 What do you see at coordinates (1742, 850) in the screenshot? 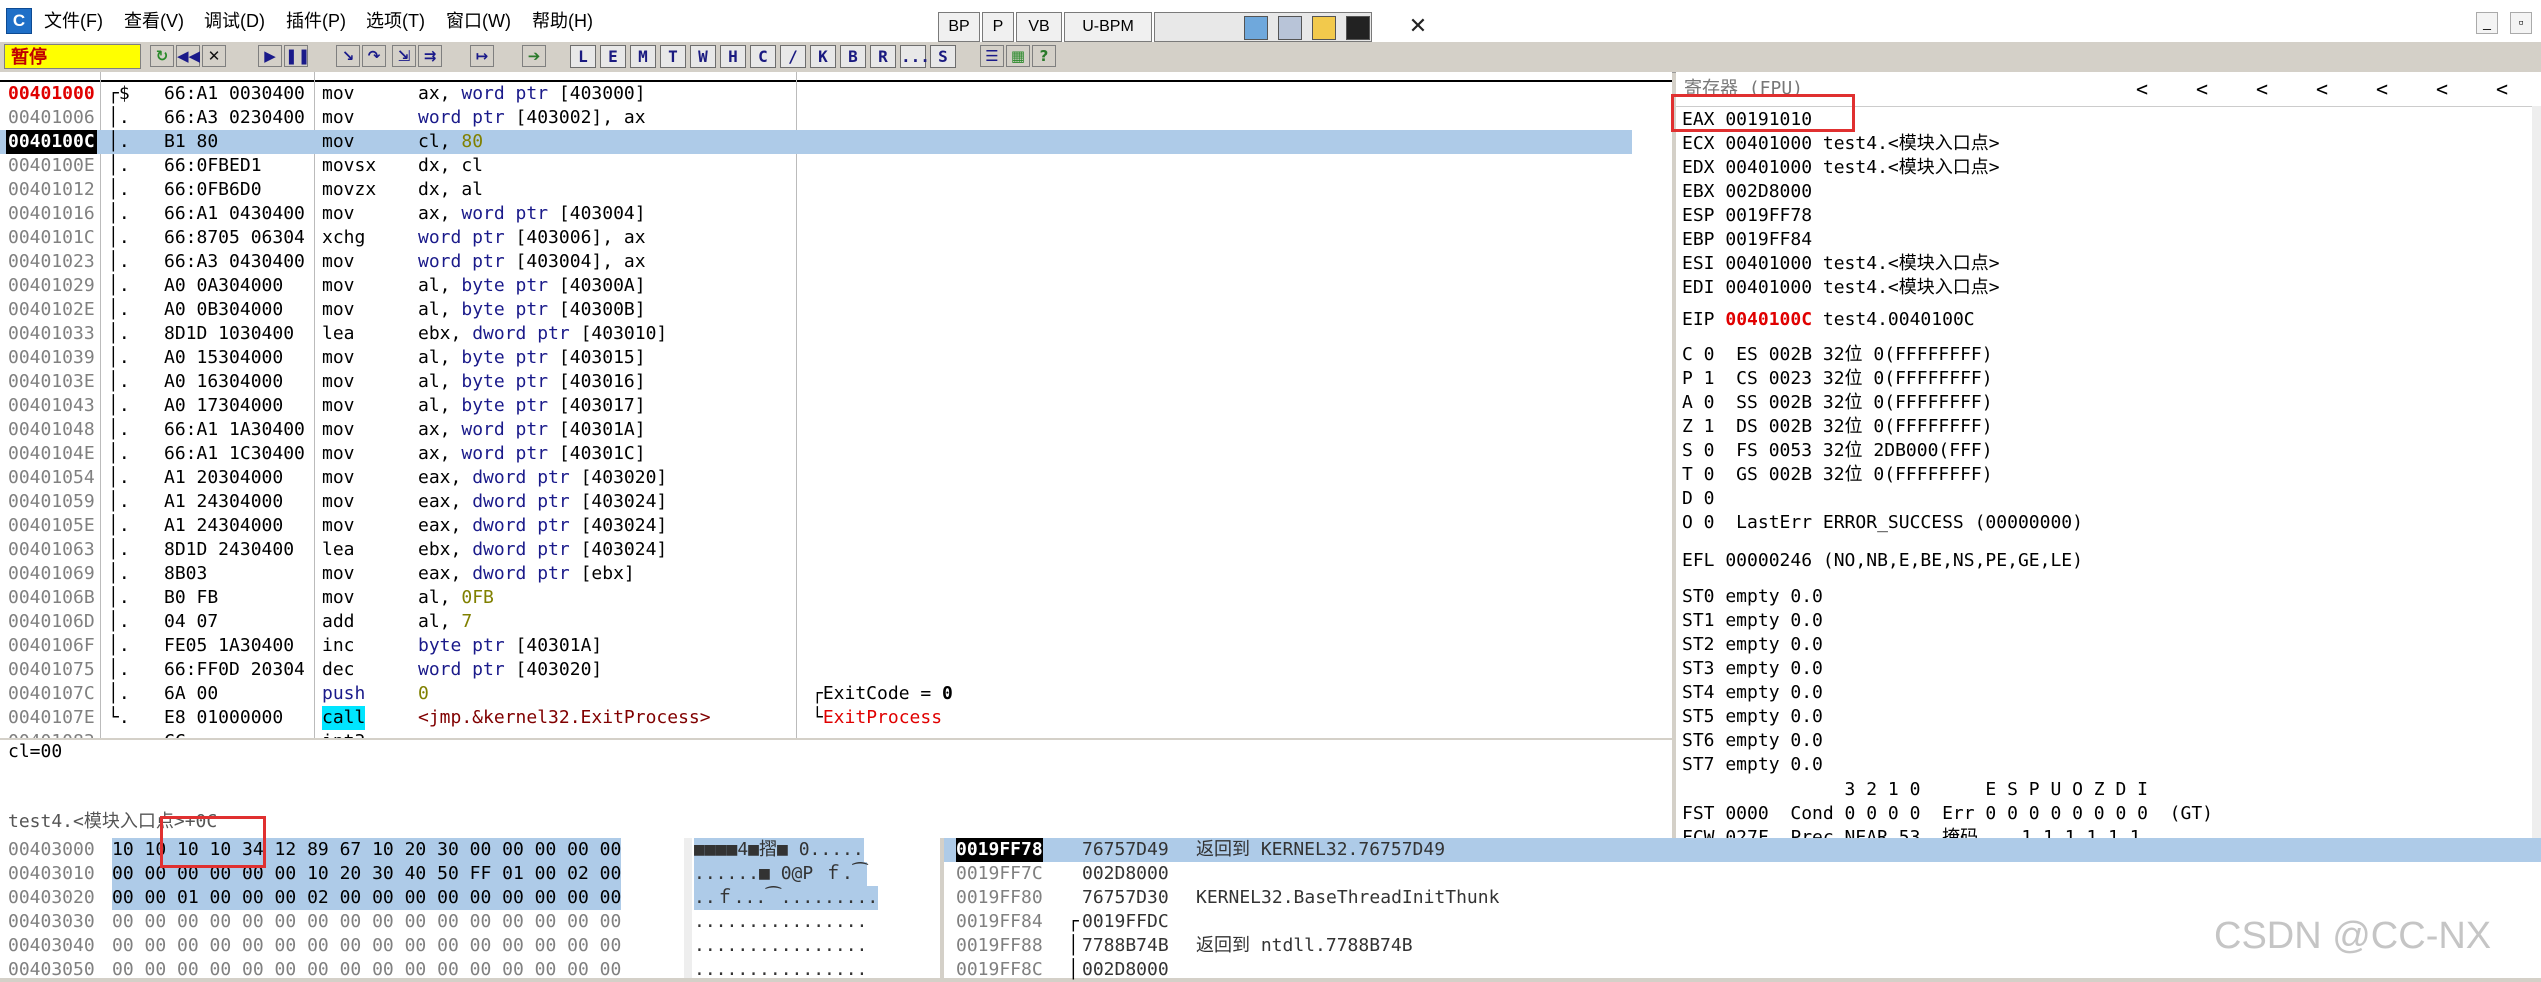
I see `stack-row: 0019FF78 76757D49 返回到 KERNEL32.76757D49` at bounding box center [1742, 850].